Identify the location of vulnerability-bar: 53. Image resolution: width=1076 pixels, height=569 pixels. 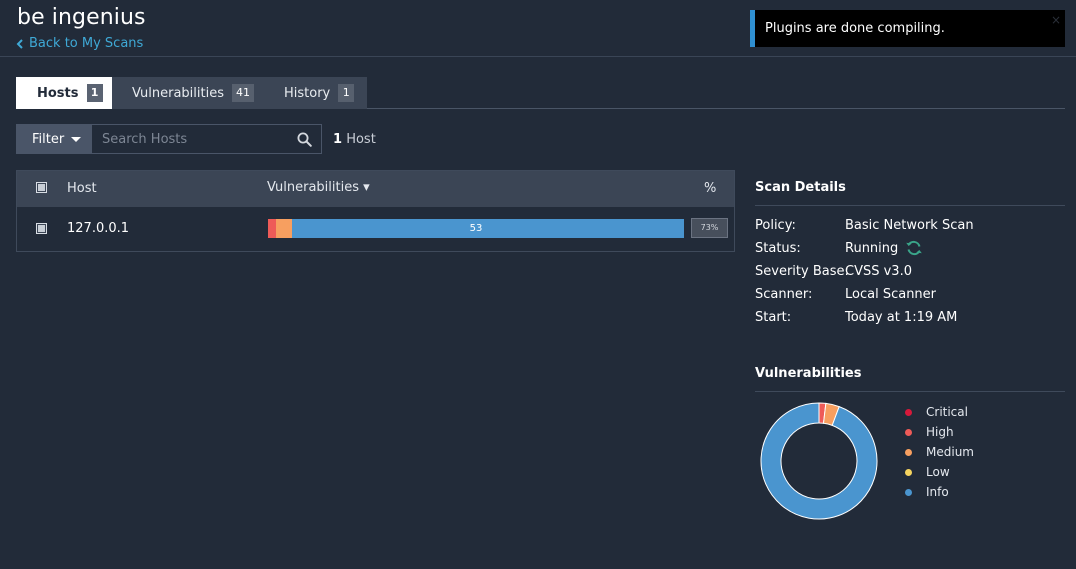
(476, 228).